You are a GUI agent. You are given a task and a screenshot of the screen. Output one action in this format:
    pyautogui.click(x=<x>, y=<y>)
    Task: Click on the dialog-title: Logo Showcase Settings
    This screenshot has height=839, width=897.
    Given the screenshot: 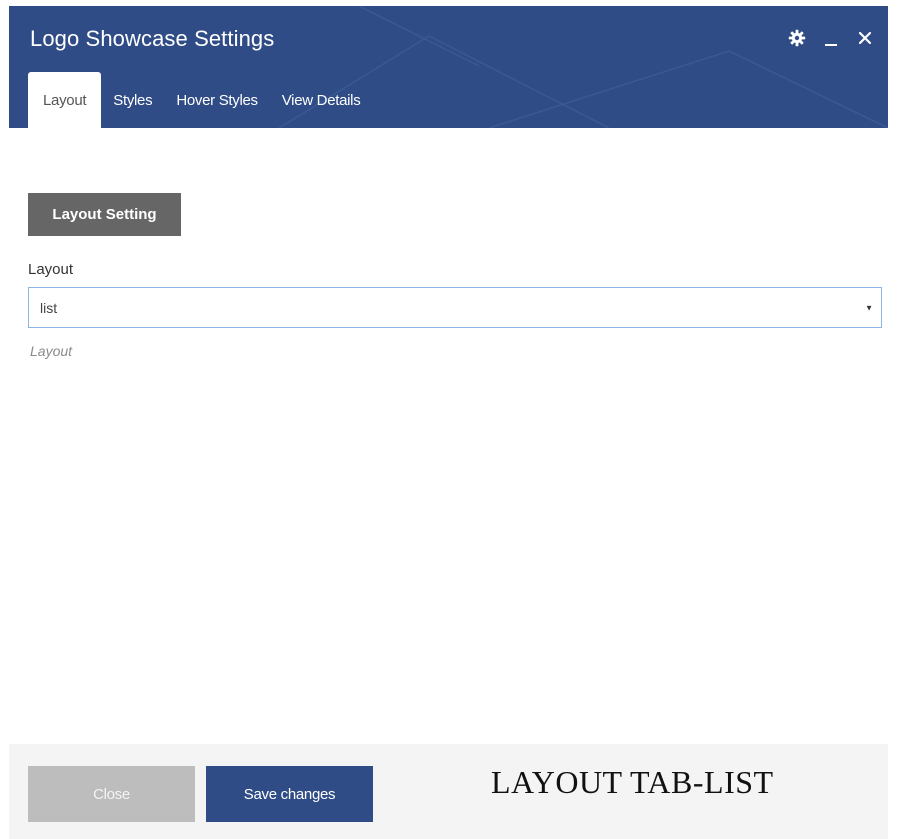 What is the action you would take?
    pyautogui.click(x=152, y=38)
    